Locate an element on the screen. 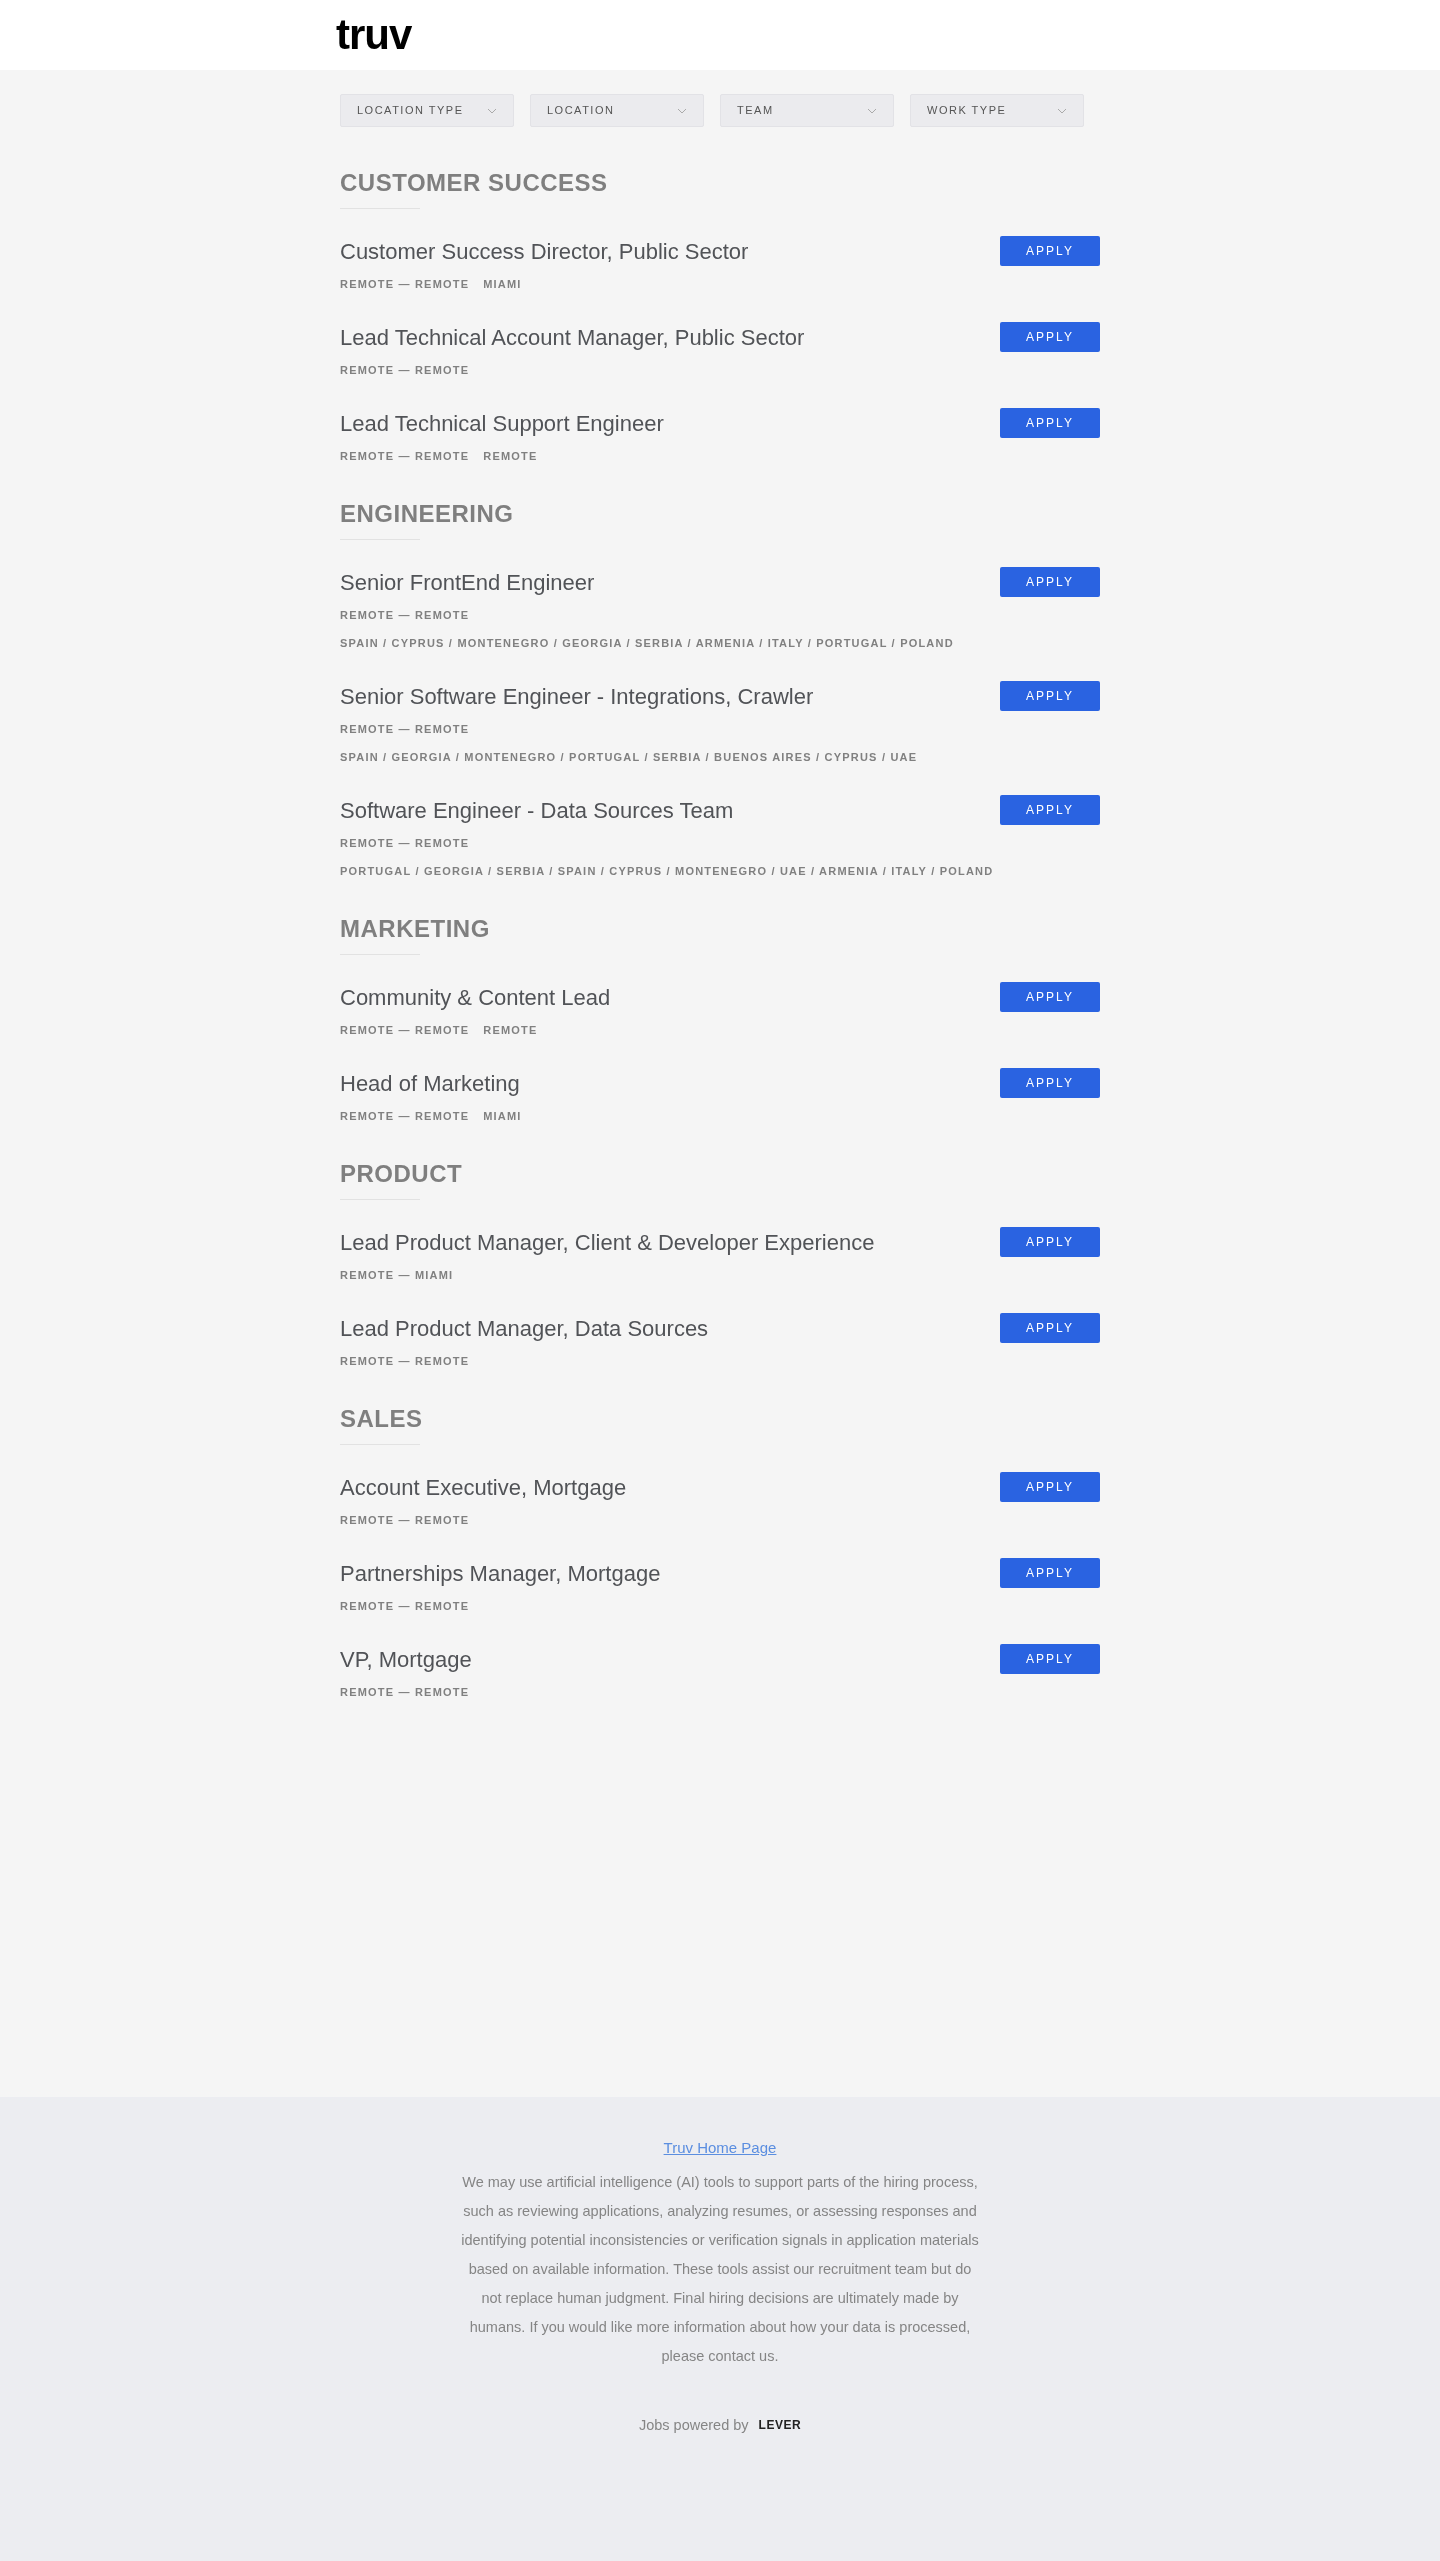 The image size is (1440, 2561). job-tag: REMOTE — MIAMI is located at coordinates (397, 1275).